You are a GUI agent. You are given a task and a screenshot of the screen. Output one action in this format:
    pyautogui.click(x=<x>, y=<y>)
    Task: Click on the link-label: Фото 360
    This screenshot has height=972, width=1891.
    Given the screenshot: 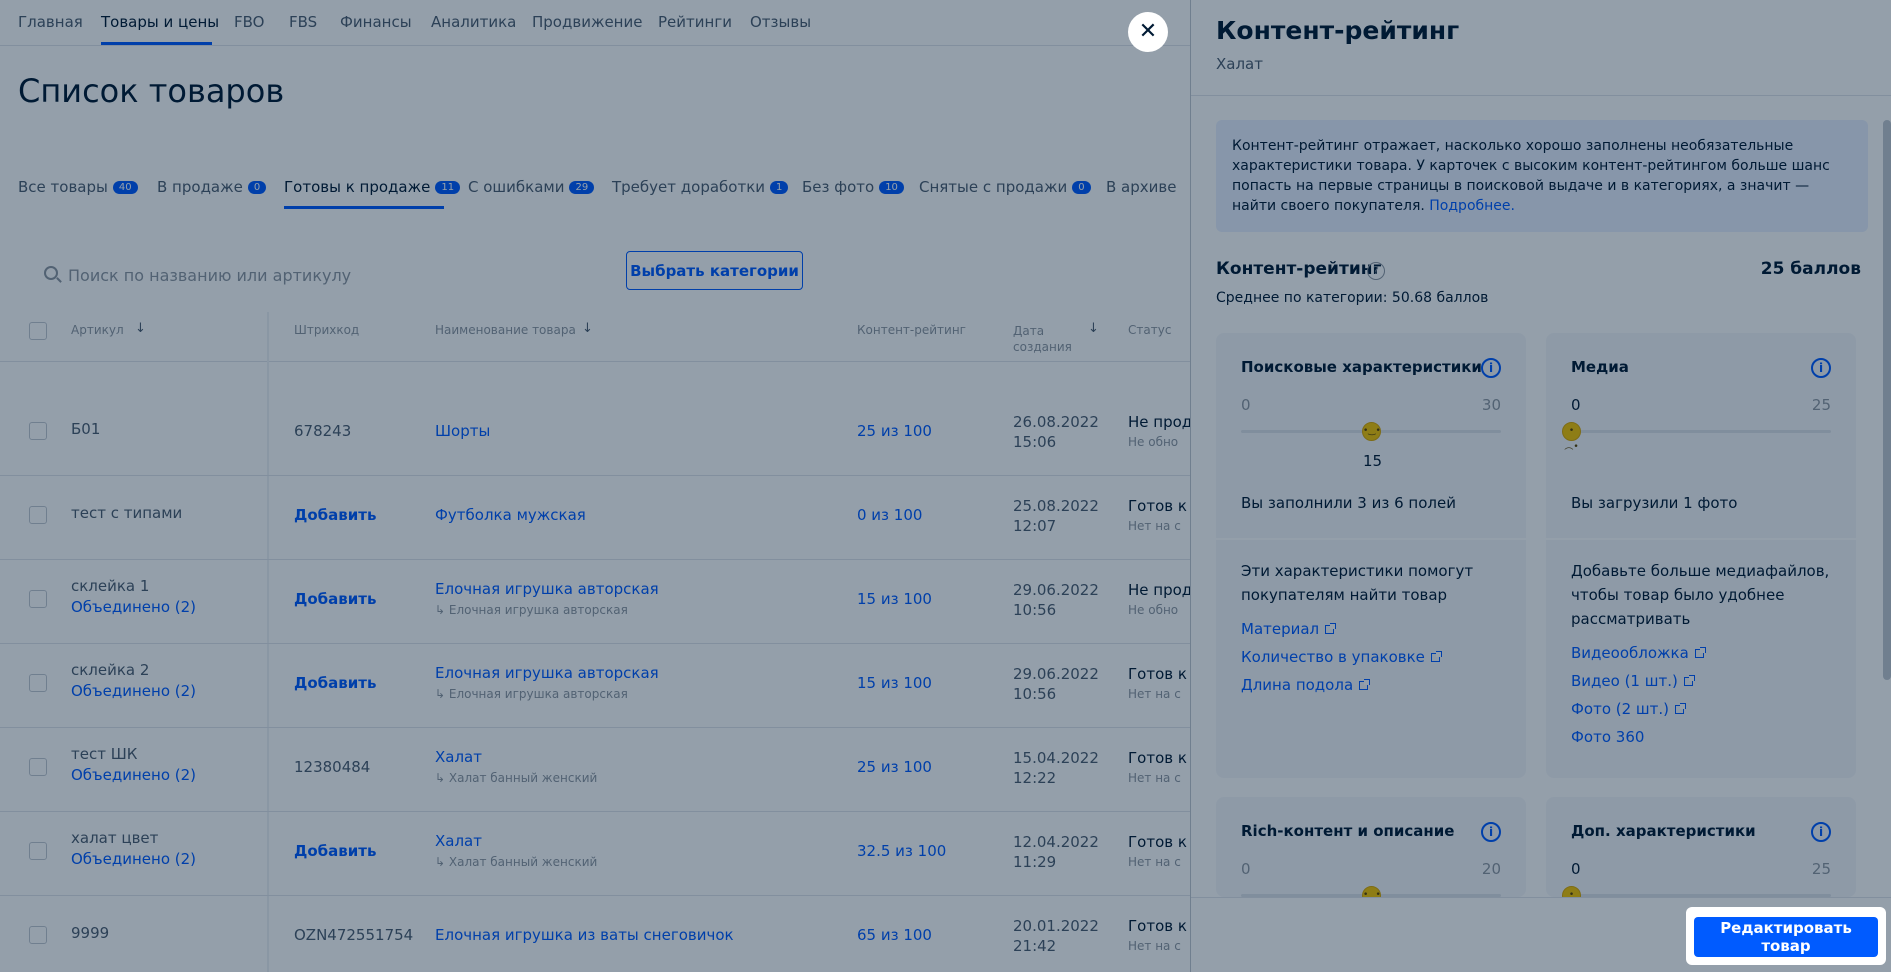 What is the action you would take?
    pyautogui.click(x=1608, y=737)
    